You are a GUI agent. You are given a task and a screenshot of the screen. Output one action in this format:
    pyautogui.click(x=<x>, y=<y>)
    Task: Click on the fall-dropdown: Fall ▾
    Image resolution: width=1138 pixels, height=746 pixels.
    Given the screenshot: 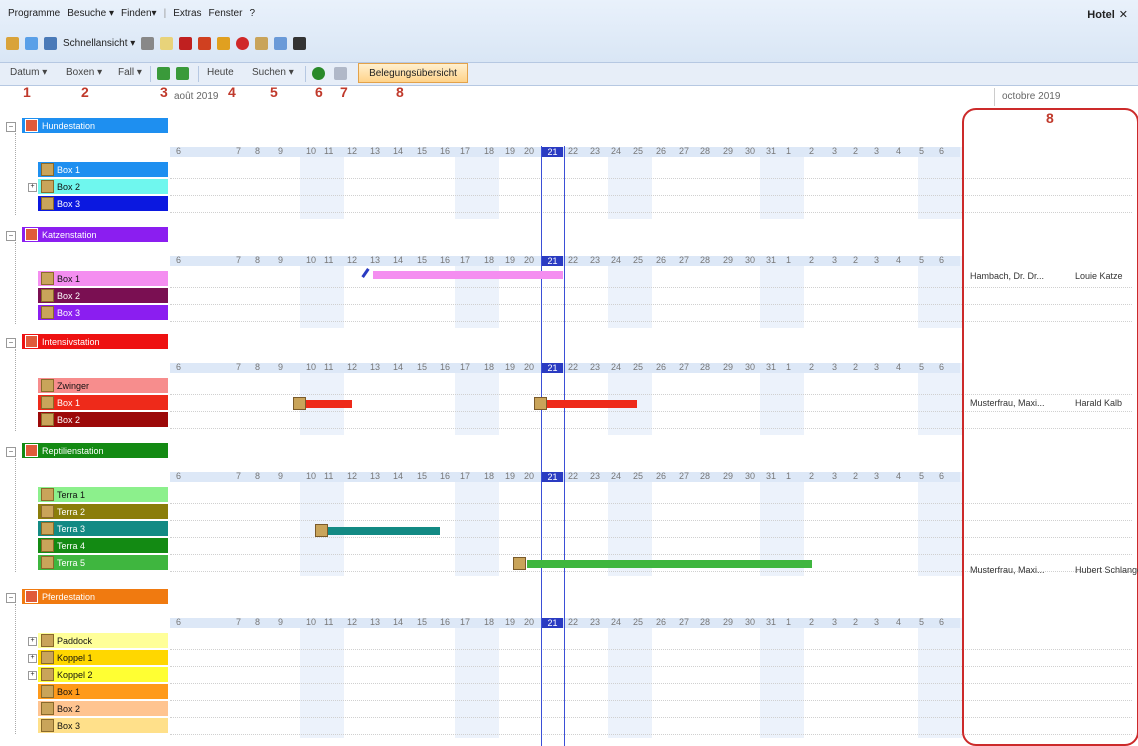 What is the action you would take?
    pyautogui.click(x=130, y=72)
    